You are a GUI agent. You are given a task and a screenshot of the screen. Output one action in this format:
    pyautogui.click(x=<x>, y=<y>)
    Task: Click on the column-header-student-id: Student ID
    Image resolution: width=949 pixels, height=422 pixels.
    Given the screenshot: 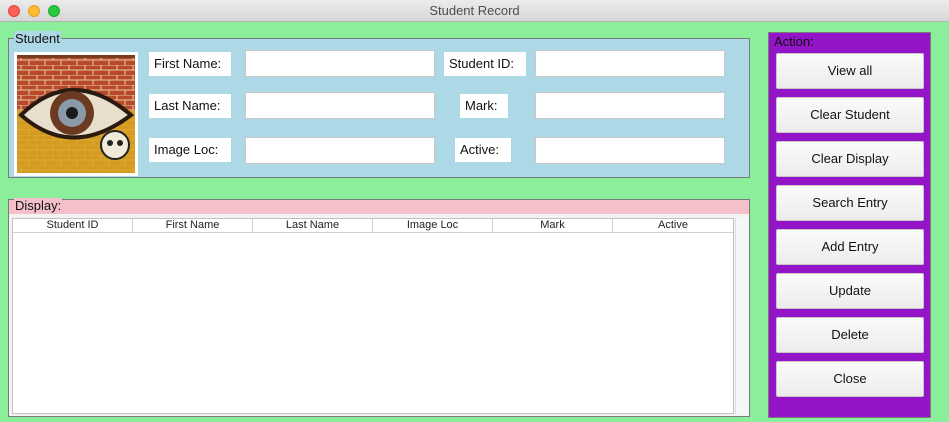 What is the action you would take?
    pyautogui.click(x=73, y=225)
    